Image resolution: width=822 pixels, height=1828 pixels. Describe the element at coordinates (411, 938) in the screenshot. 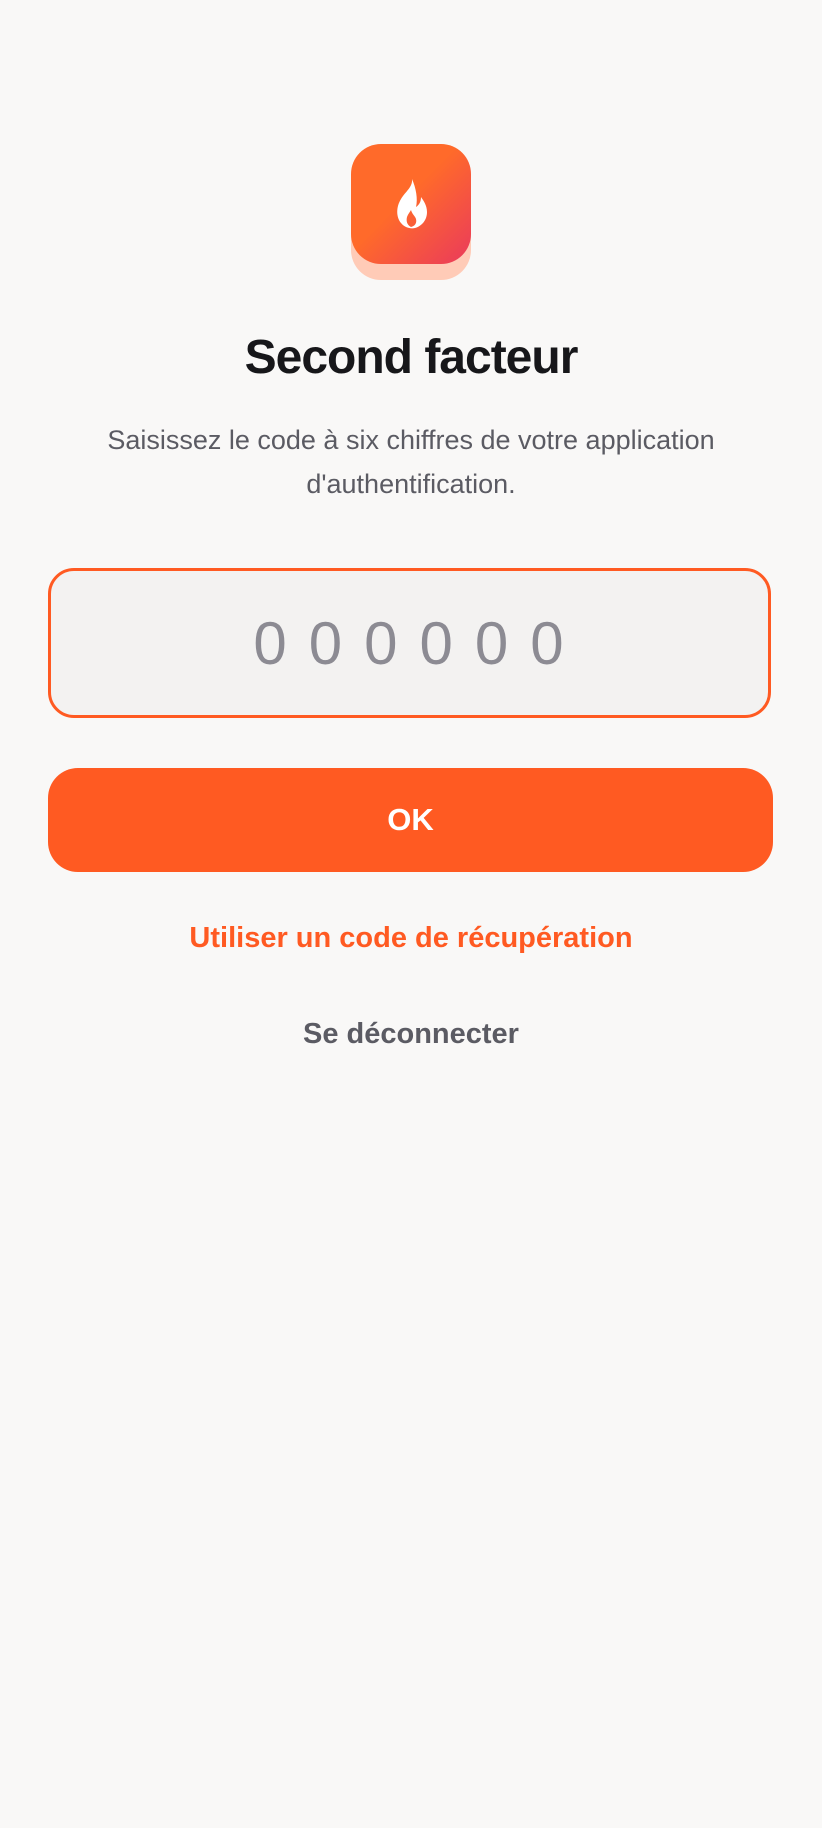

I see `recovery-code-link: Utiliser un code de récupération` at that location.